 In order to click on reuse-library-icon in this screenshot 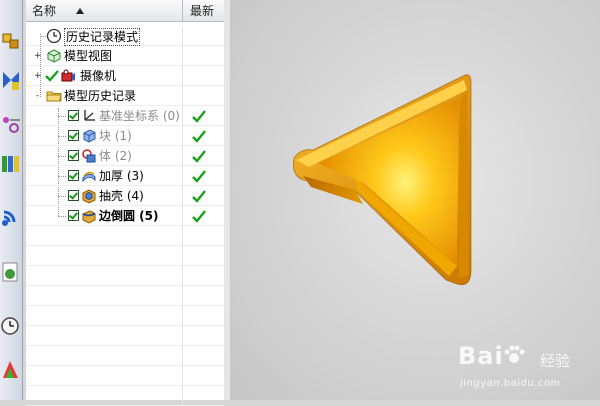, I will do `click(11, 164)`.